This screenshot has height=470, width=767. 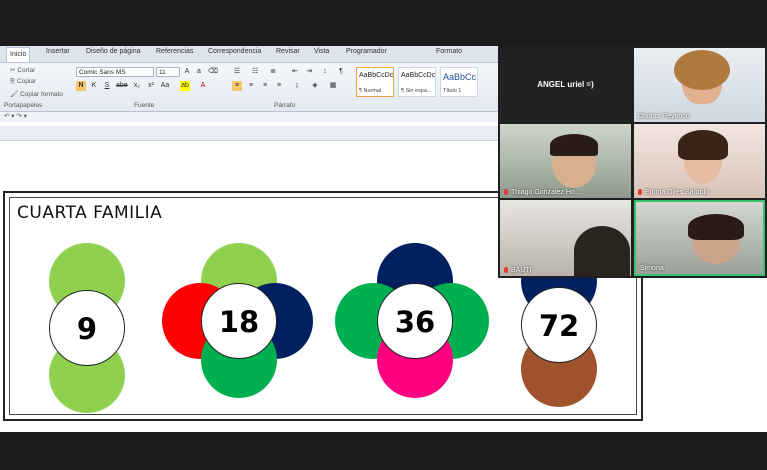 What do you see at coordinates (234, 51) in the screenshot?
I see `tab-correspondencia: Correspondencia` at bounding box center [234, 51].